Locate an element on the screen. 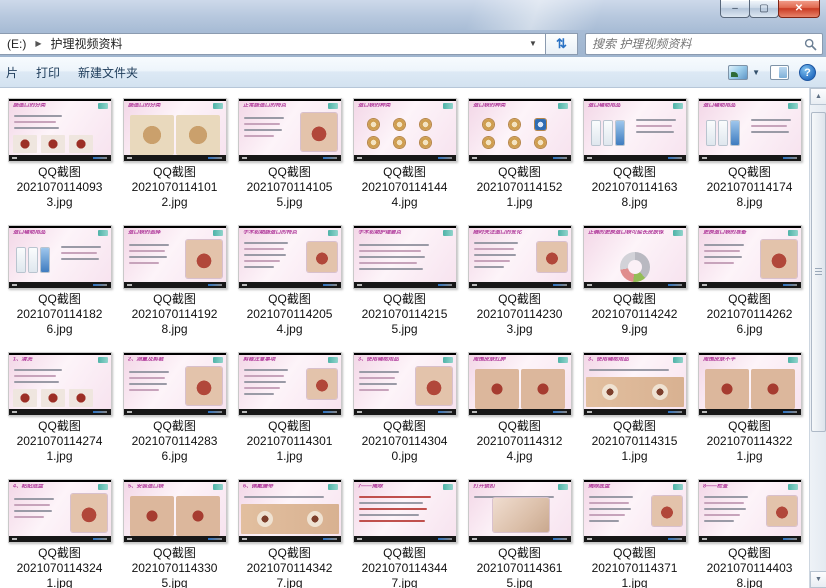 The image size is (826, 588). search-input is located at coordinates (694, 43).